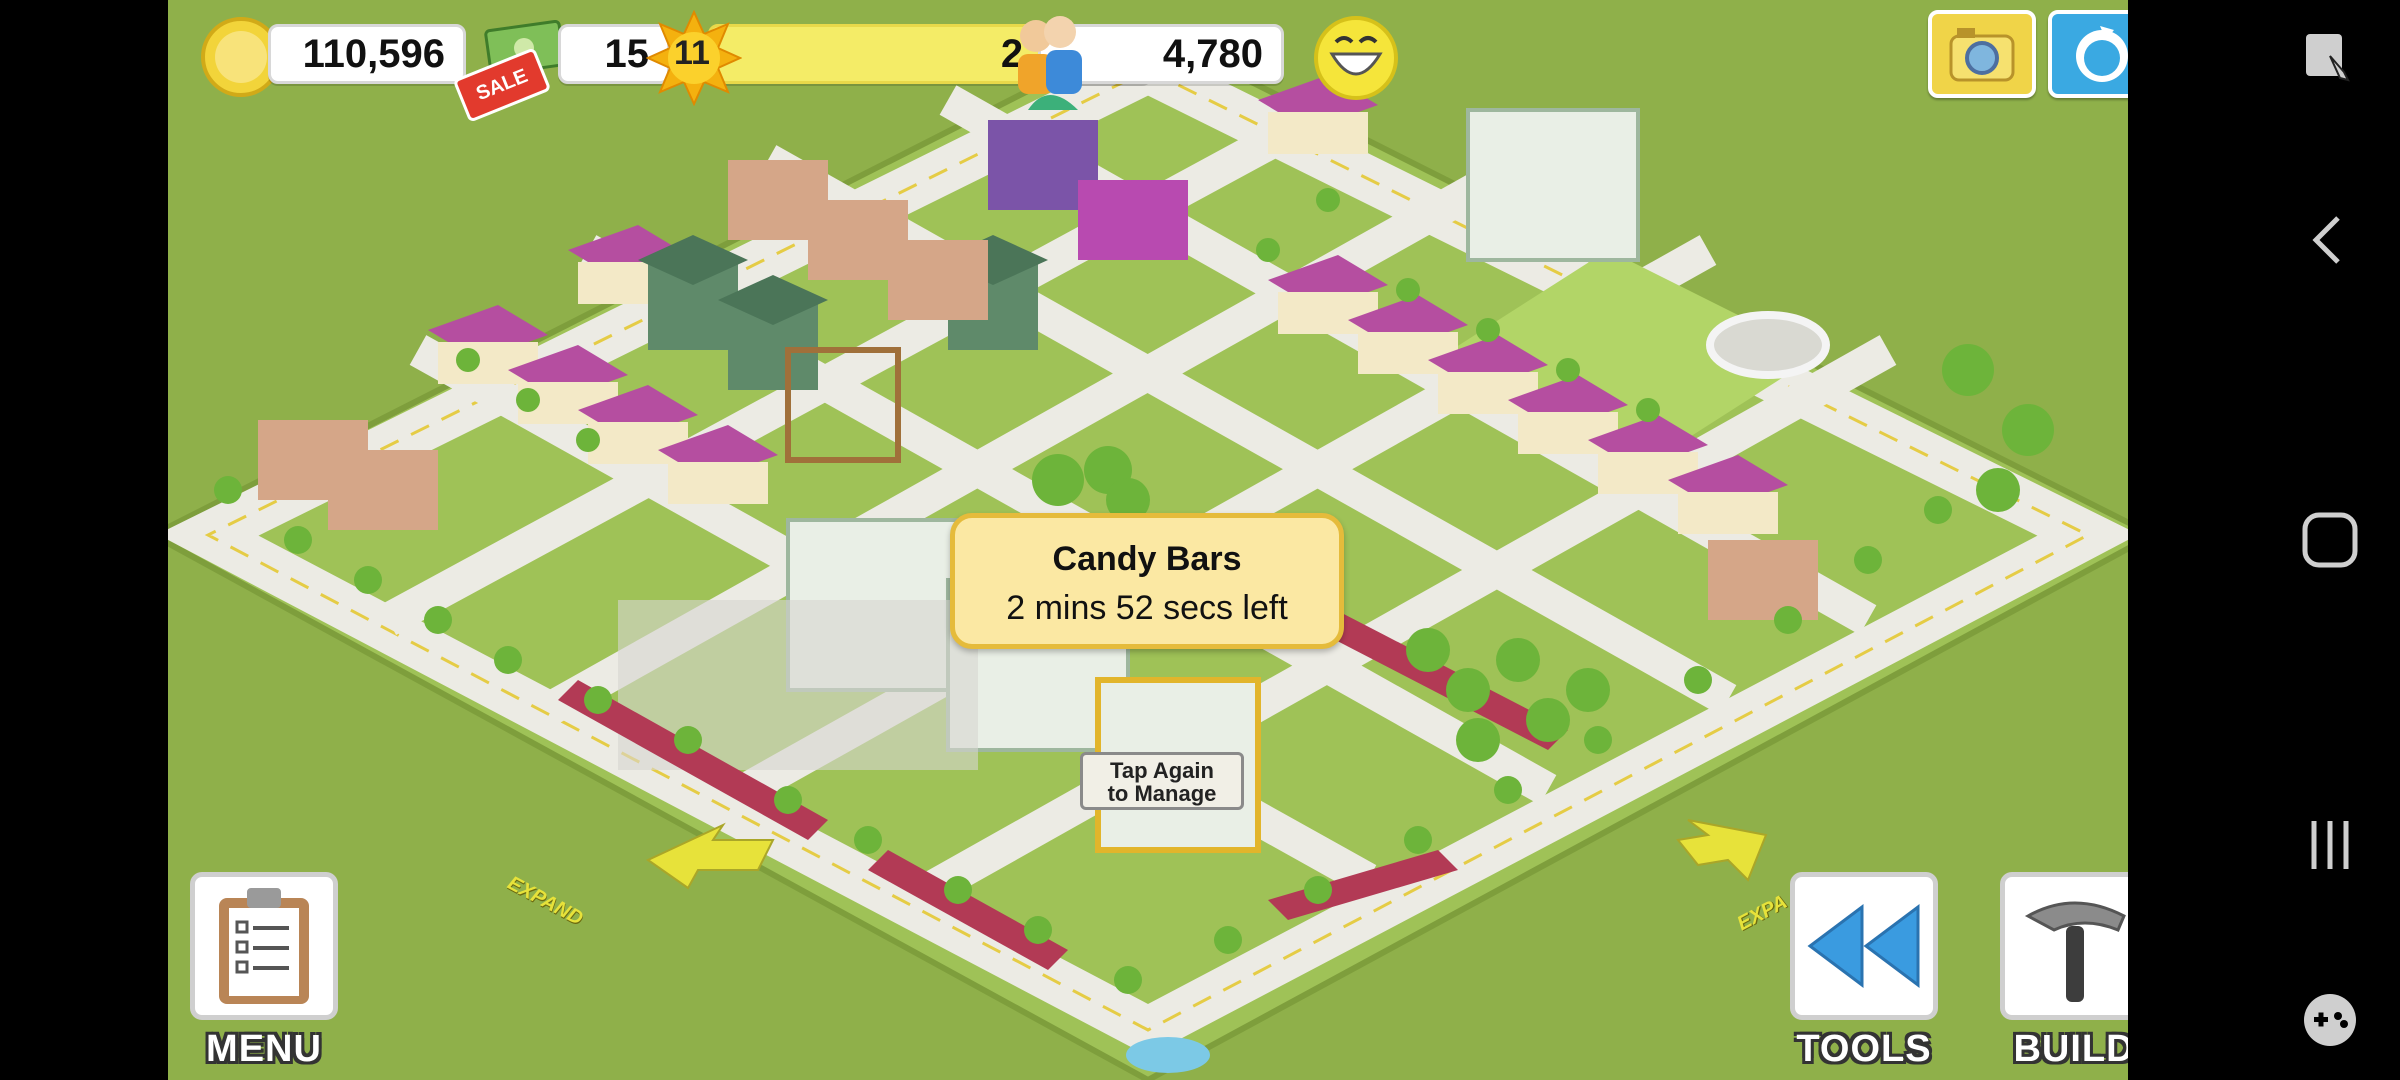 This screenshot has height=1080, width=2400. I want to click on home-icon, so click(2330, 540).